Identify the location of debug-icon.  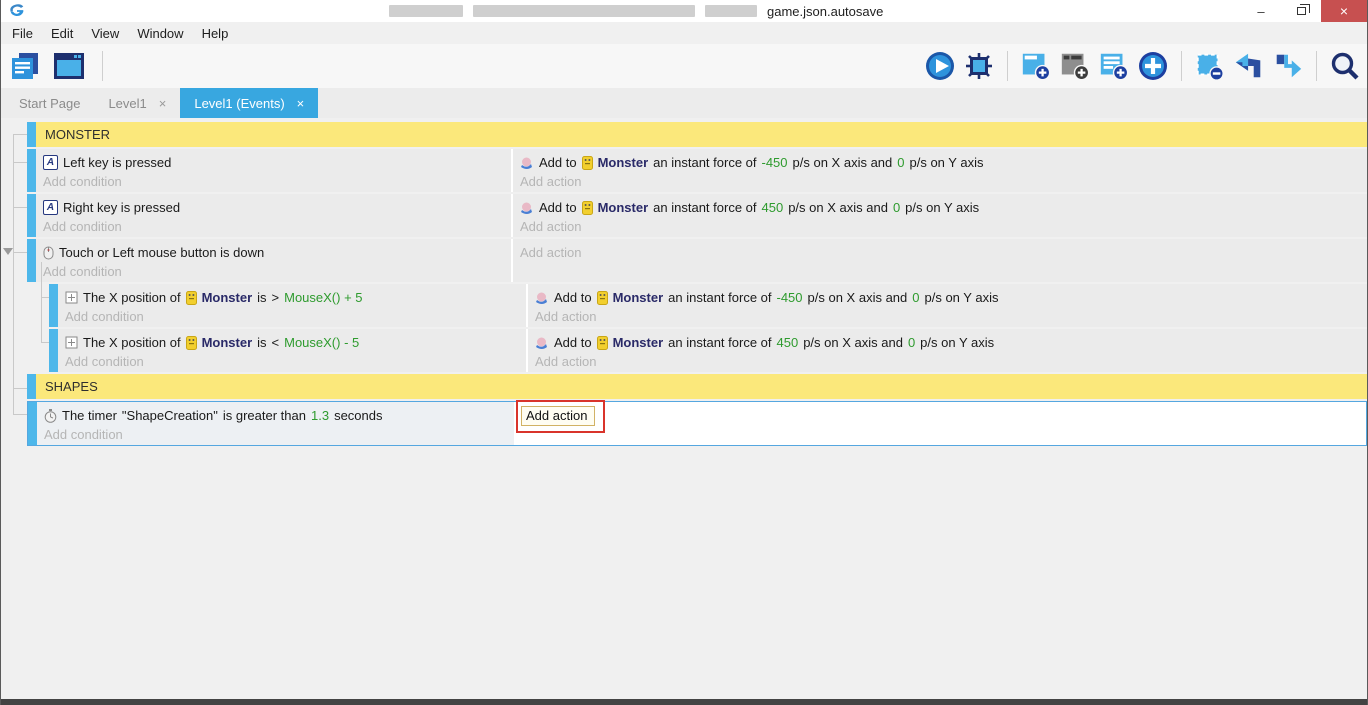
(979, 66).